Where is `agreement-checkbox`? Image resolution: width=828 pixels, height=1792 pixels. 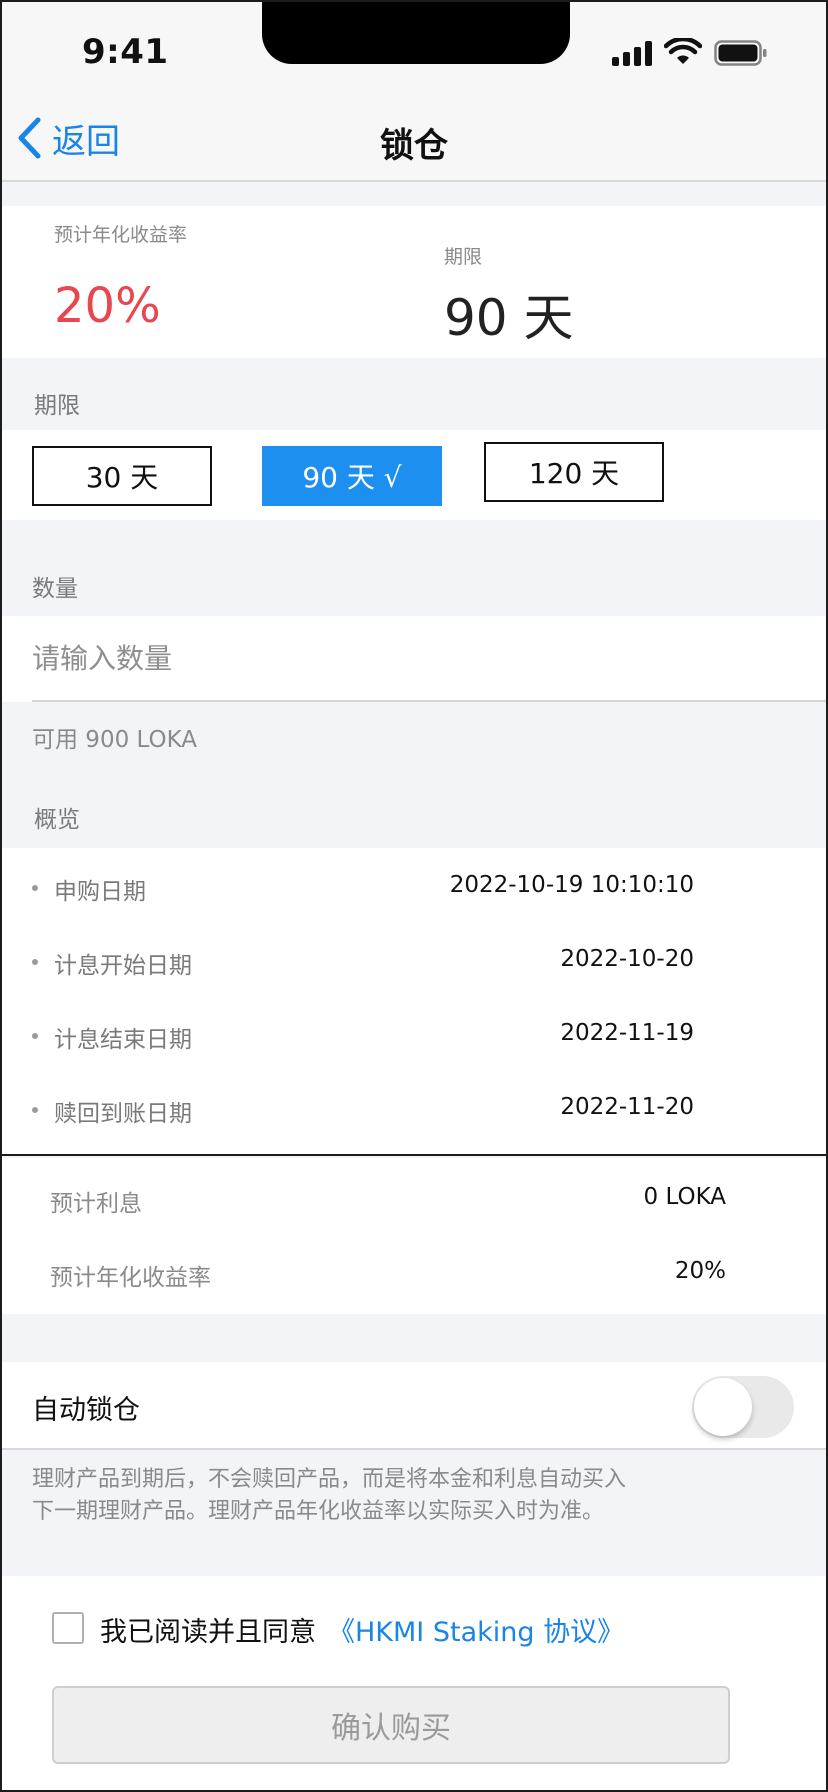 agreement-checkbox is located at coordinates (68, 1628).